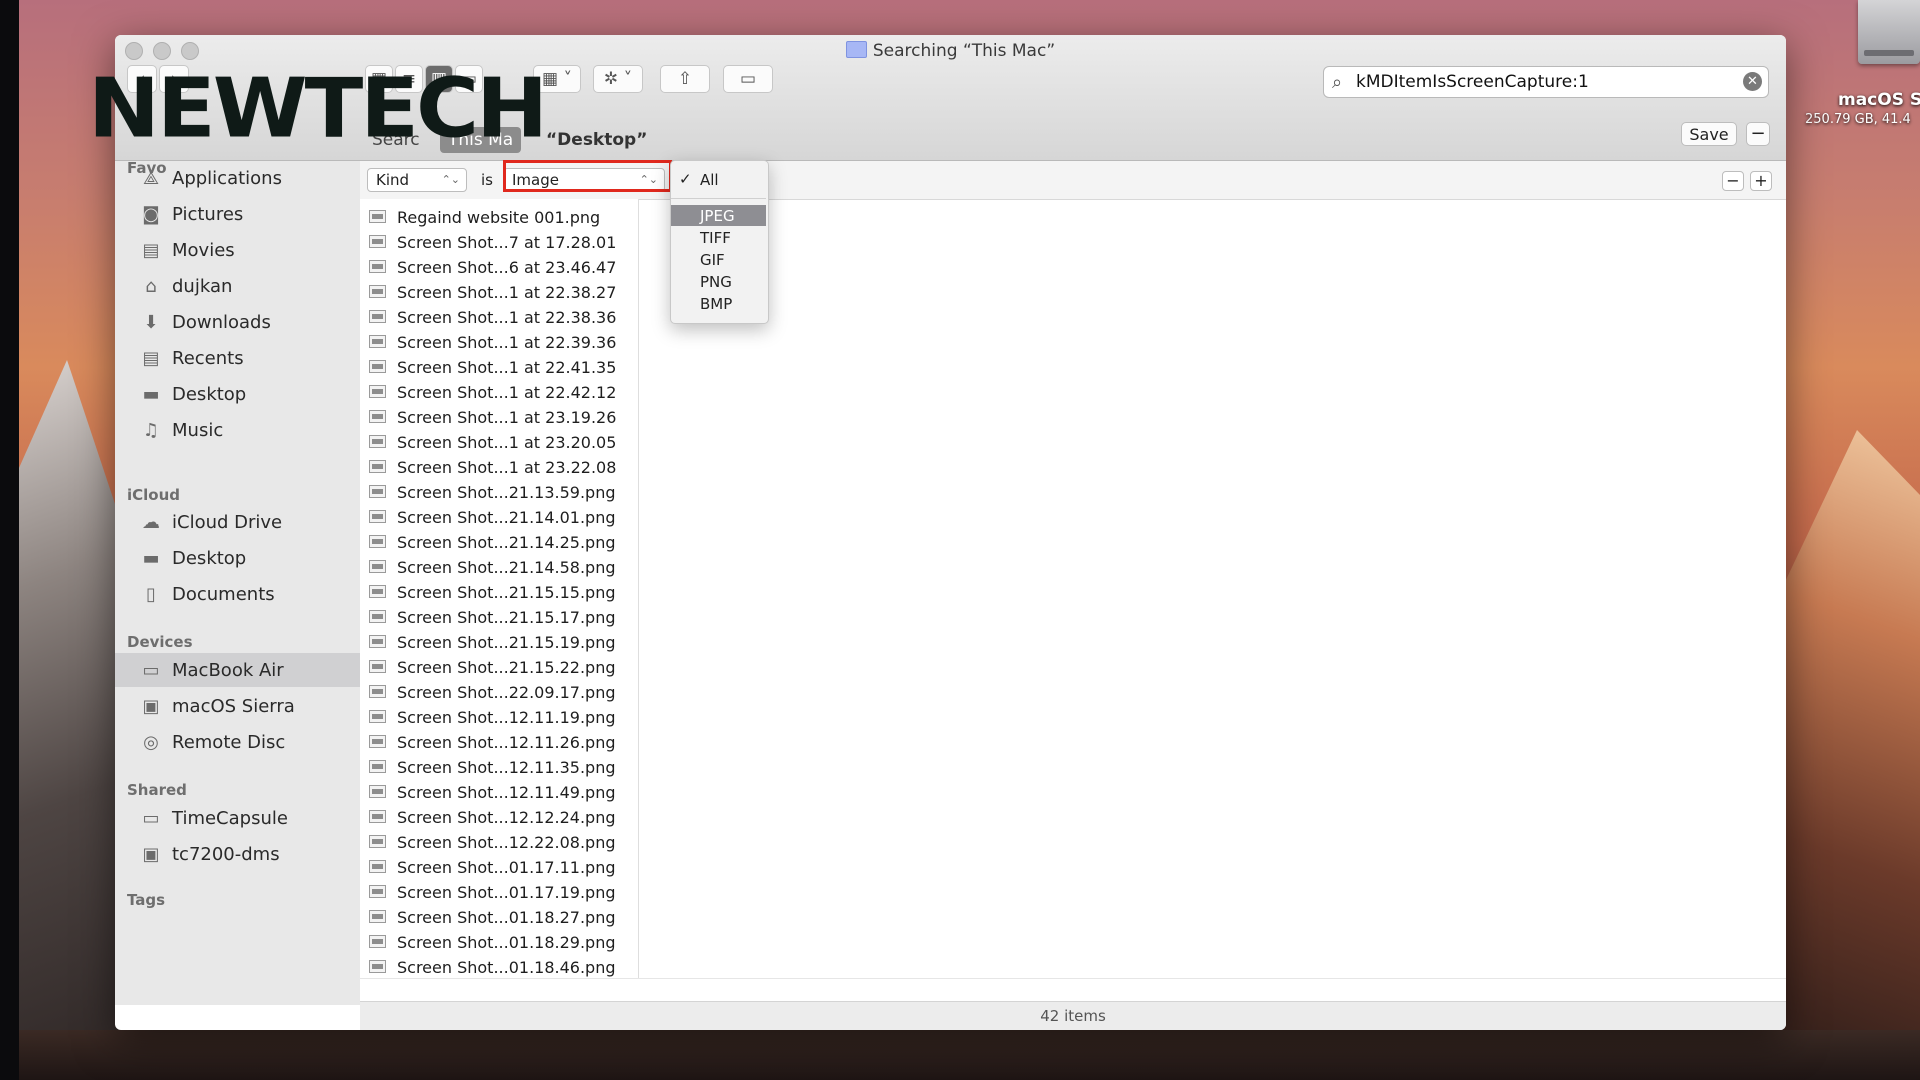  What do you see at coordinates (237, 558) in the screenshot?
I see `sidebar-item-icloud-desktop: ▬ Desktop` at bounding box center [237, 558].